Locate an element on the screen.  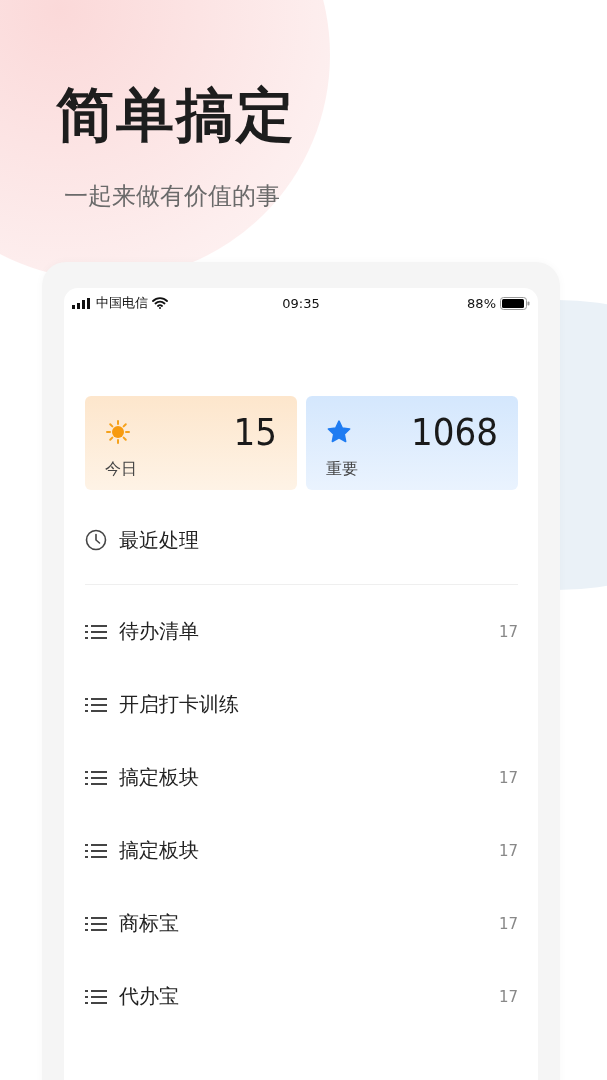
headline: 简单搞定 is located at coordinates (176, 115).